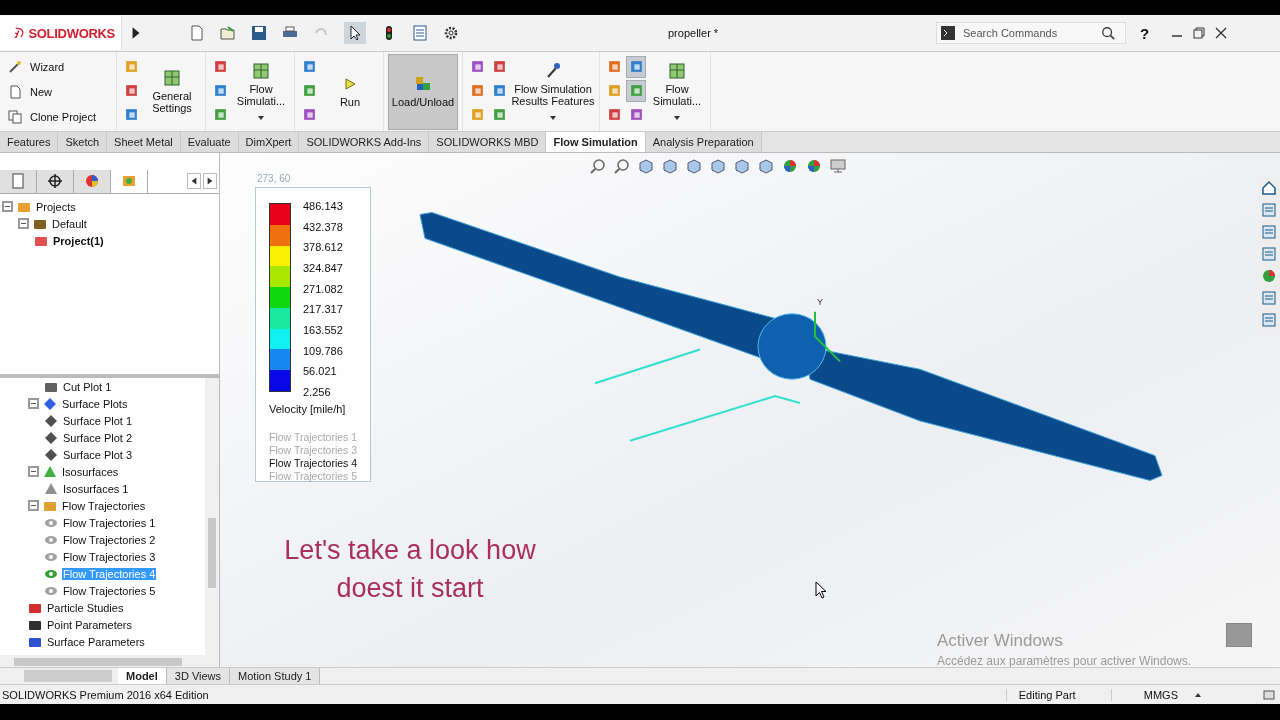 This screenshot has height=720, width=1280. I want to click on search-bar: Search Commands, so click(1031, 33).